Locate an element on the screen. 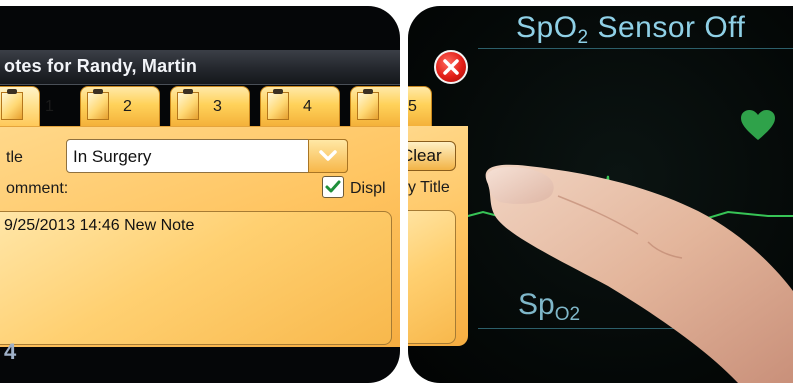 Image resolution: width=793 pixels, height=387 pixels. close-button is located at coordinates (451, 67).